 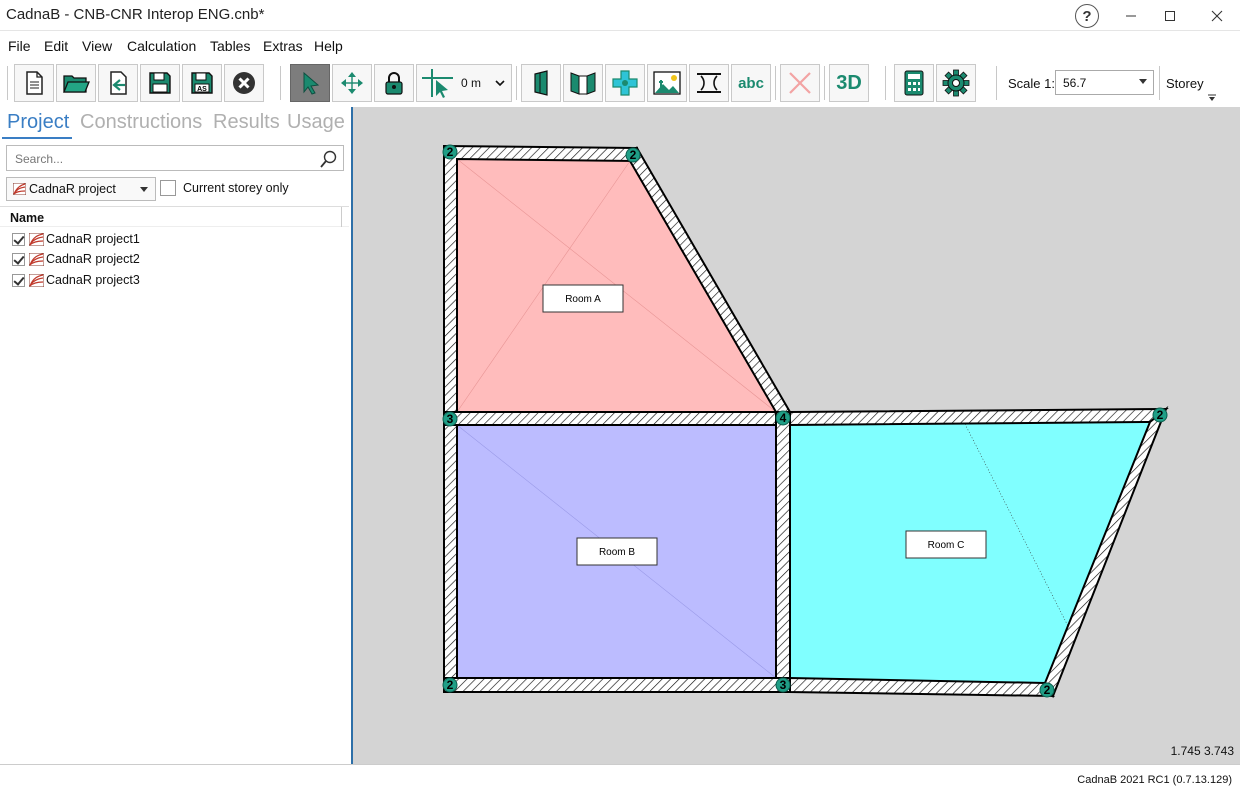 I want to click on save-icon, so click(x=160, y=83).